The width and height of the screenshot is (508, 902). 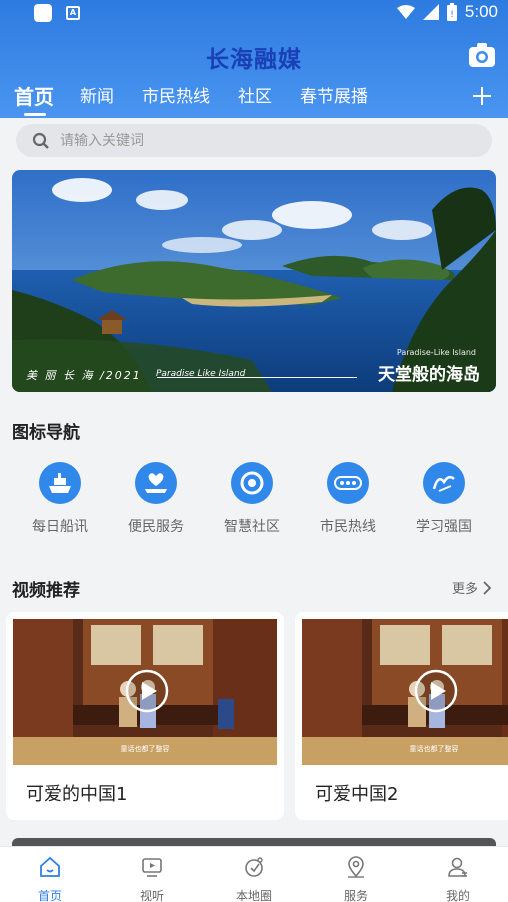 What do you see at coordinates (34, 97) in the screenshot?
I see `tab-home: 首页` at bounding box center [34, 97].